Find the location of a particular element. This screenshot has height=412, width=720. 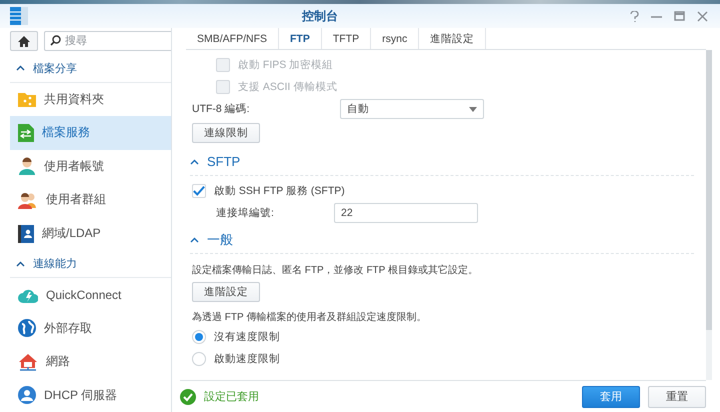

directory-book-icon is located at coordinates (26, 233).